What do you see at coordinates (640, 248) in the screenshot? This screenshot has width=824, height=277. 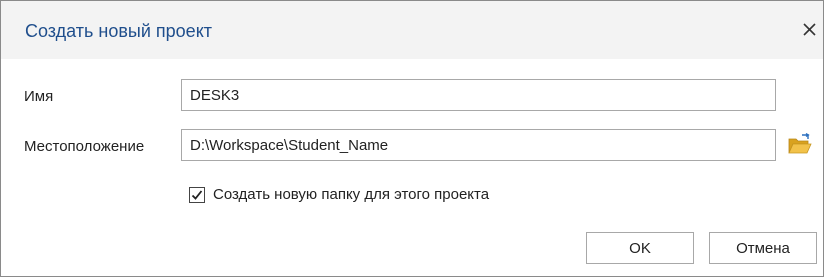 I see `ok-button: OK` at bounding box center [640, 248].